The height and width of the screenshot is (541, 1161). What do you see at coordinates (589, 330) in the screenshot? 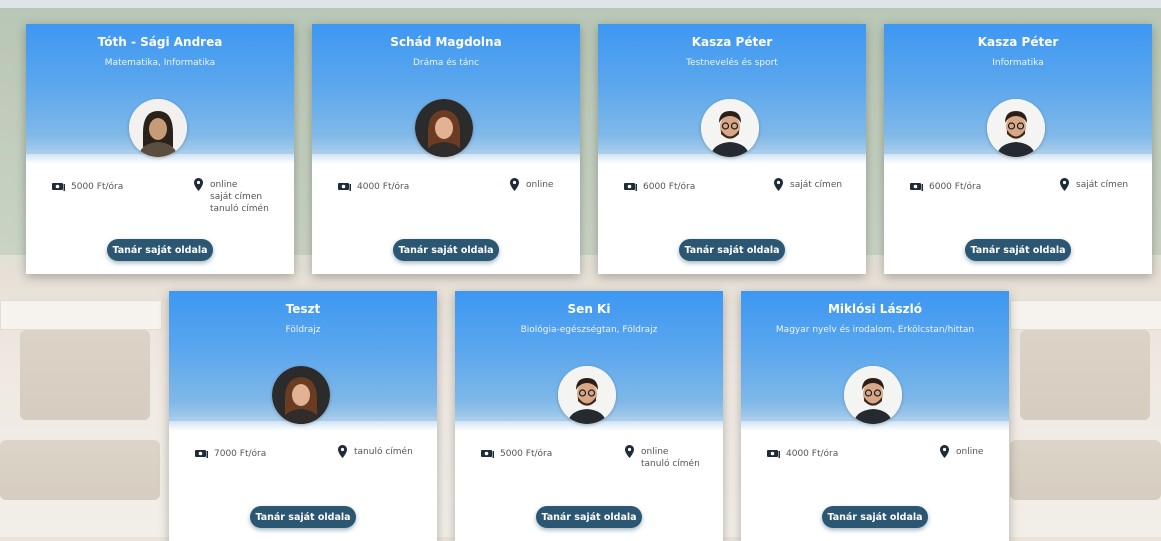
I see `teacher-subjects: Biológia-egészségtan, Földrajz` at bounding box center [589, 330].